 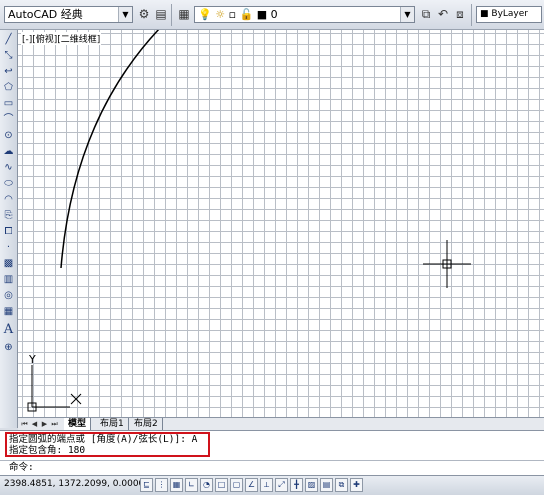 I want to click on ortho-mode-icon: ∟, so click(x=191, y=485).